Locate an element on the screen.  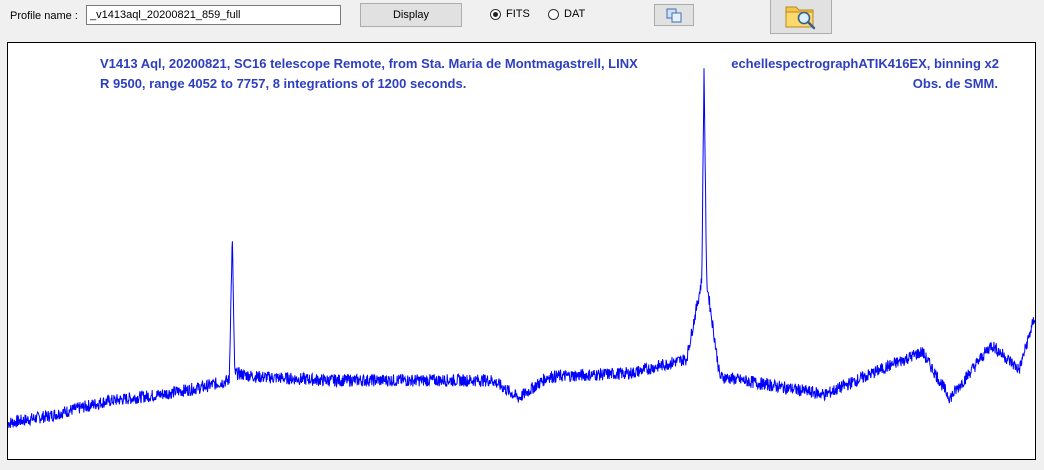
profile-name-input is located at coordinates (213, 15).